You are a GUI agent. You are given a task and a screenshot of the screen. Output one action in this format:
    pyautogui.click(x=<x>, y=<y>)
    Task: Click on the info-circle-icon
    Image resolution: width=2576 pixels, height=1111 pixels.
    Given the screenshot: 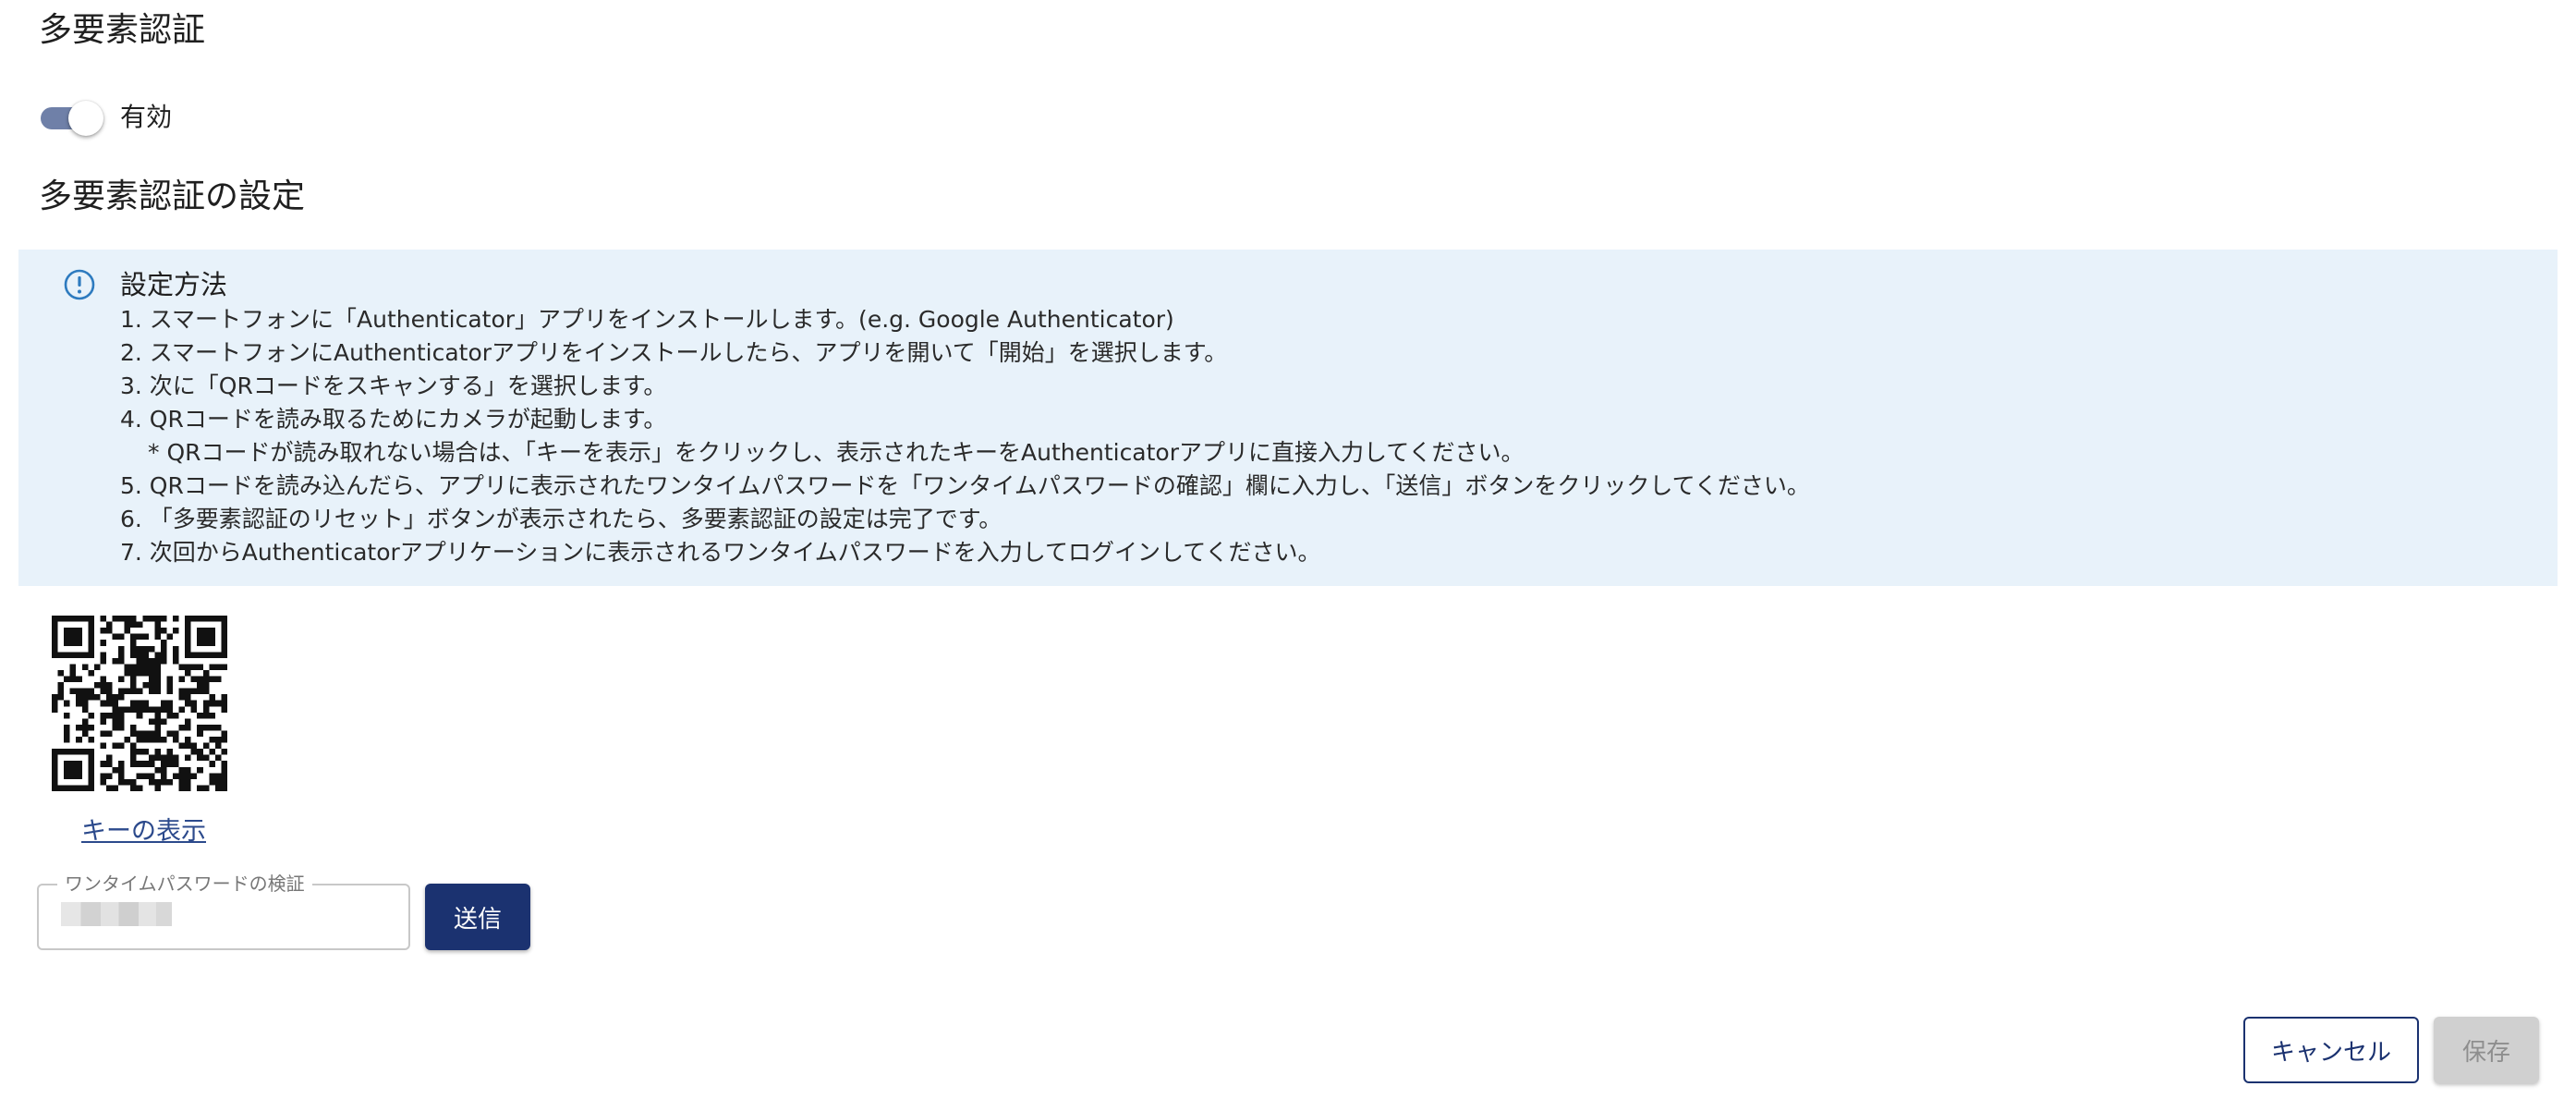 What is the action you would take?
    pyautogui.click(x=79, y=284)
    